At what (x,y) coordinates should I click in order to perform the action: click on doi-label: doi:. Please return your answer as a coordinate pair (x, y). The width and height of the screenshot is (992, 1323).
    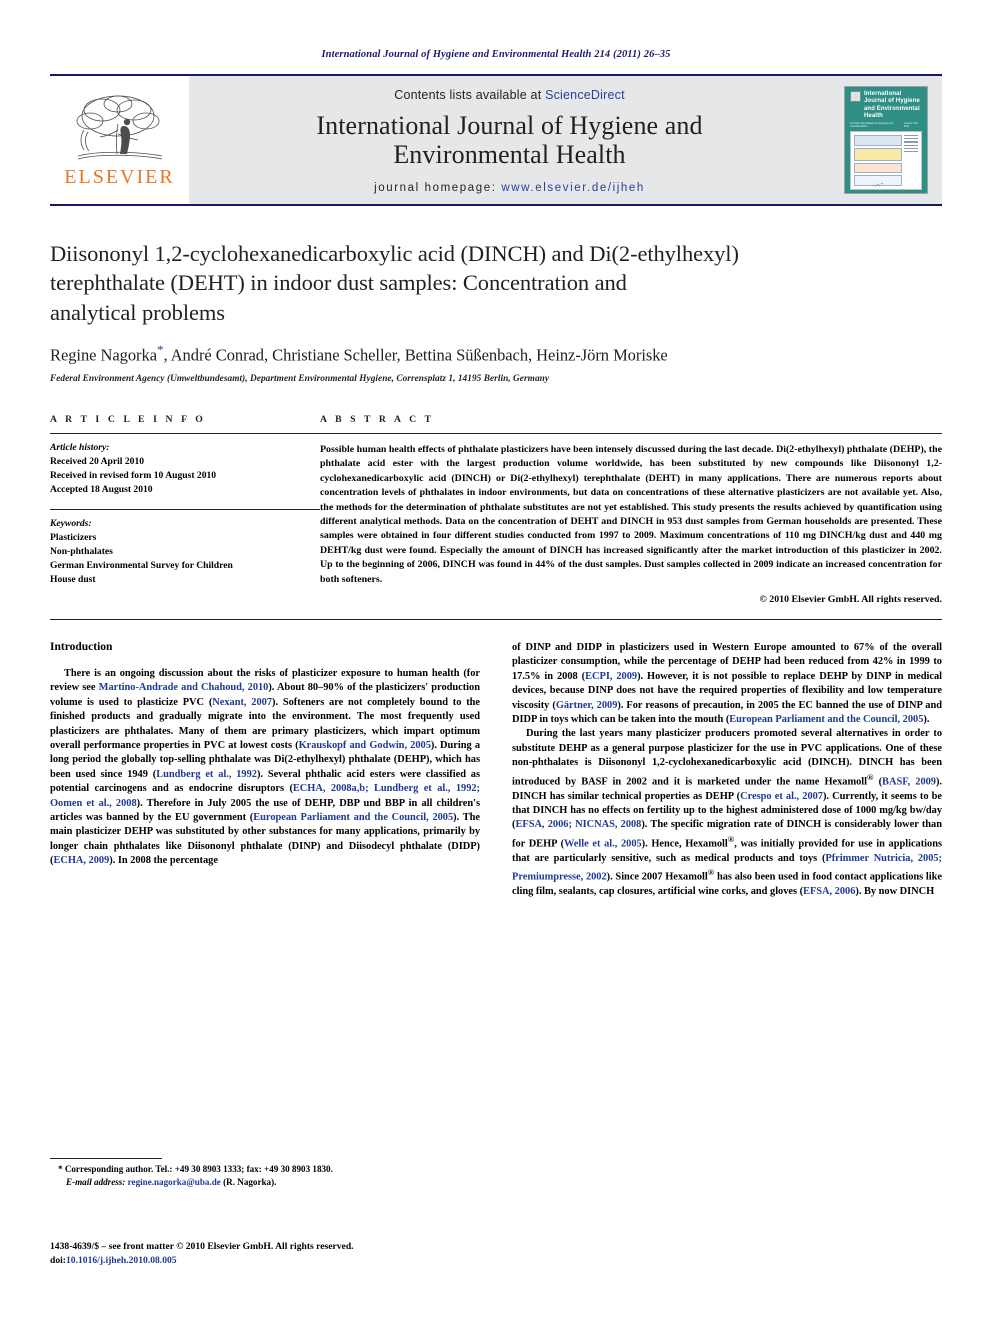
    Looking at the image, I should click on (58, 1261).